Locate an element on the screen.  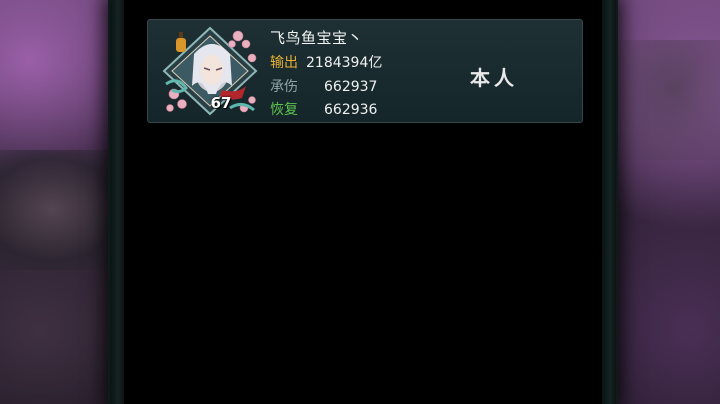
output-stat: 输出 2184394亿 is located at coordinates (326, 62).